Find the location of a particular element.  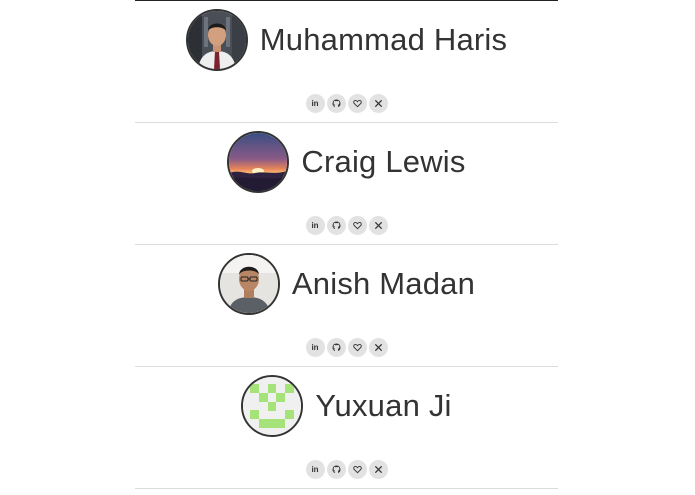

member-name: Muhammad Haris is located at coordinates (383, 39).